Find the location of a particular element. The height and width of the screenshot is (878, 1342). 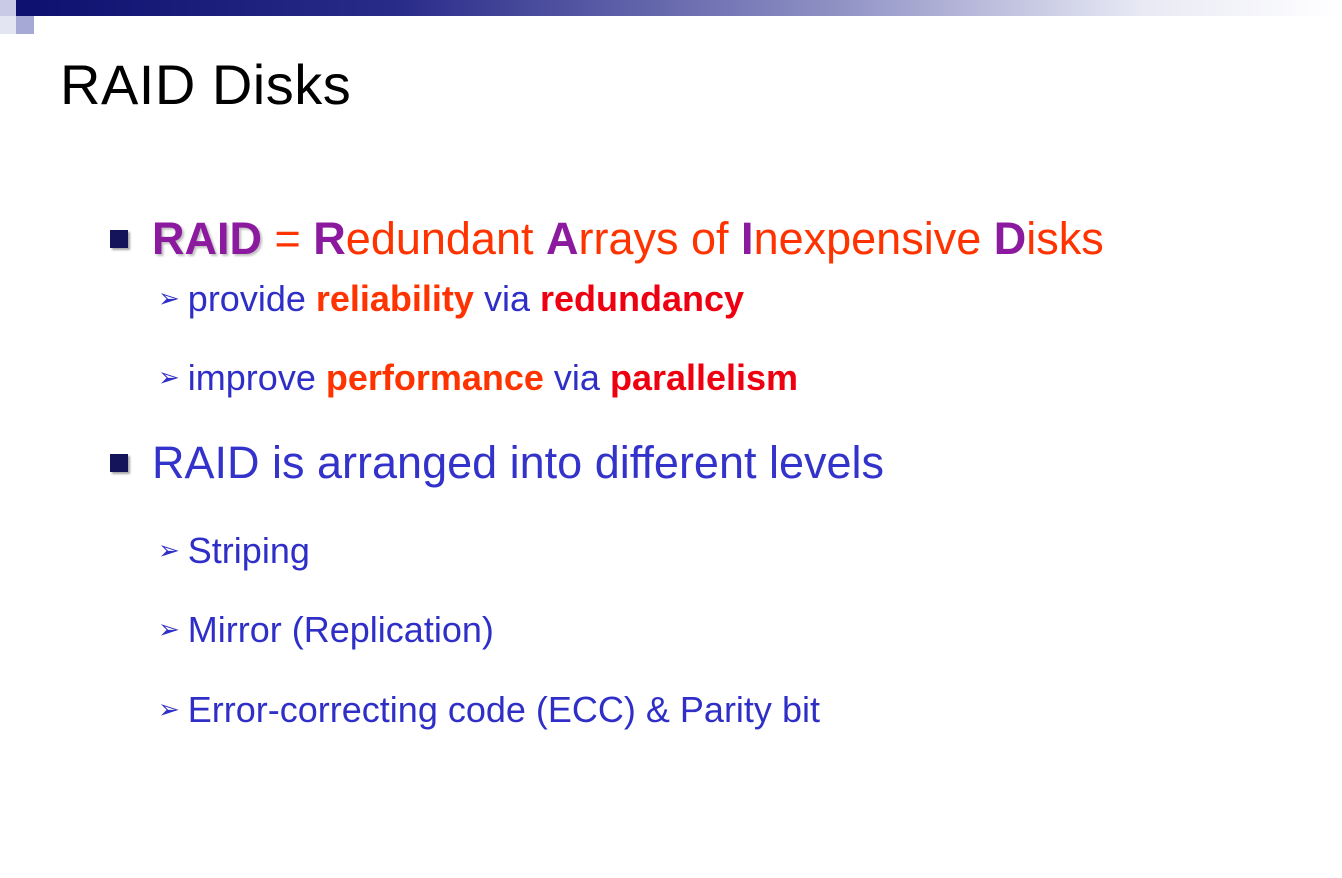

sub-bullet-striping: ➢ Striping is located at coordinates (234, 551).